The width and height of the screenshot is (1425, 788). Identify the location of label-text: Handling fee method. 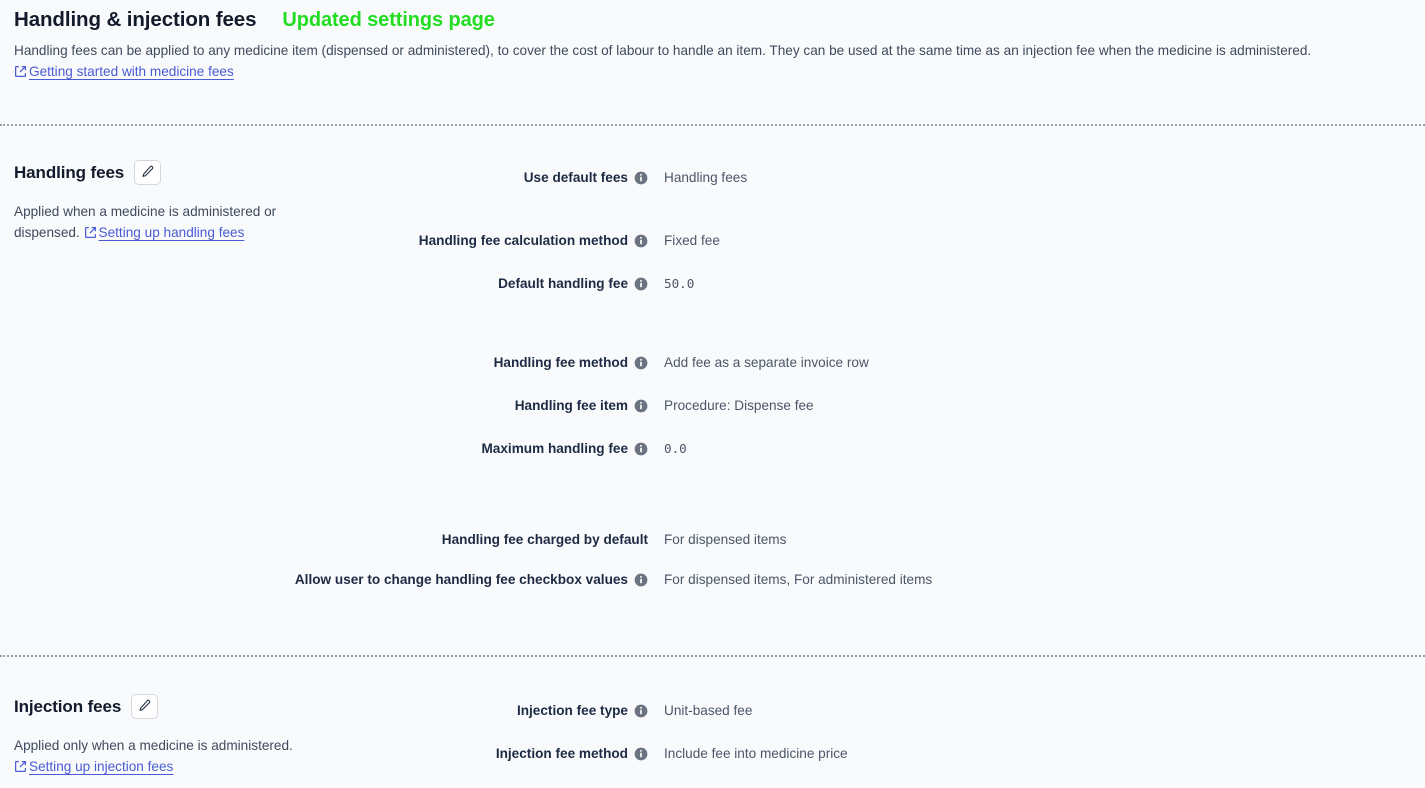
(560, 362).